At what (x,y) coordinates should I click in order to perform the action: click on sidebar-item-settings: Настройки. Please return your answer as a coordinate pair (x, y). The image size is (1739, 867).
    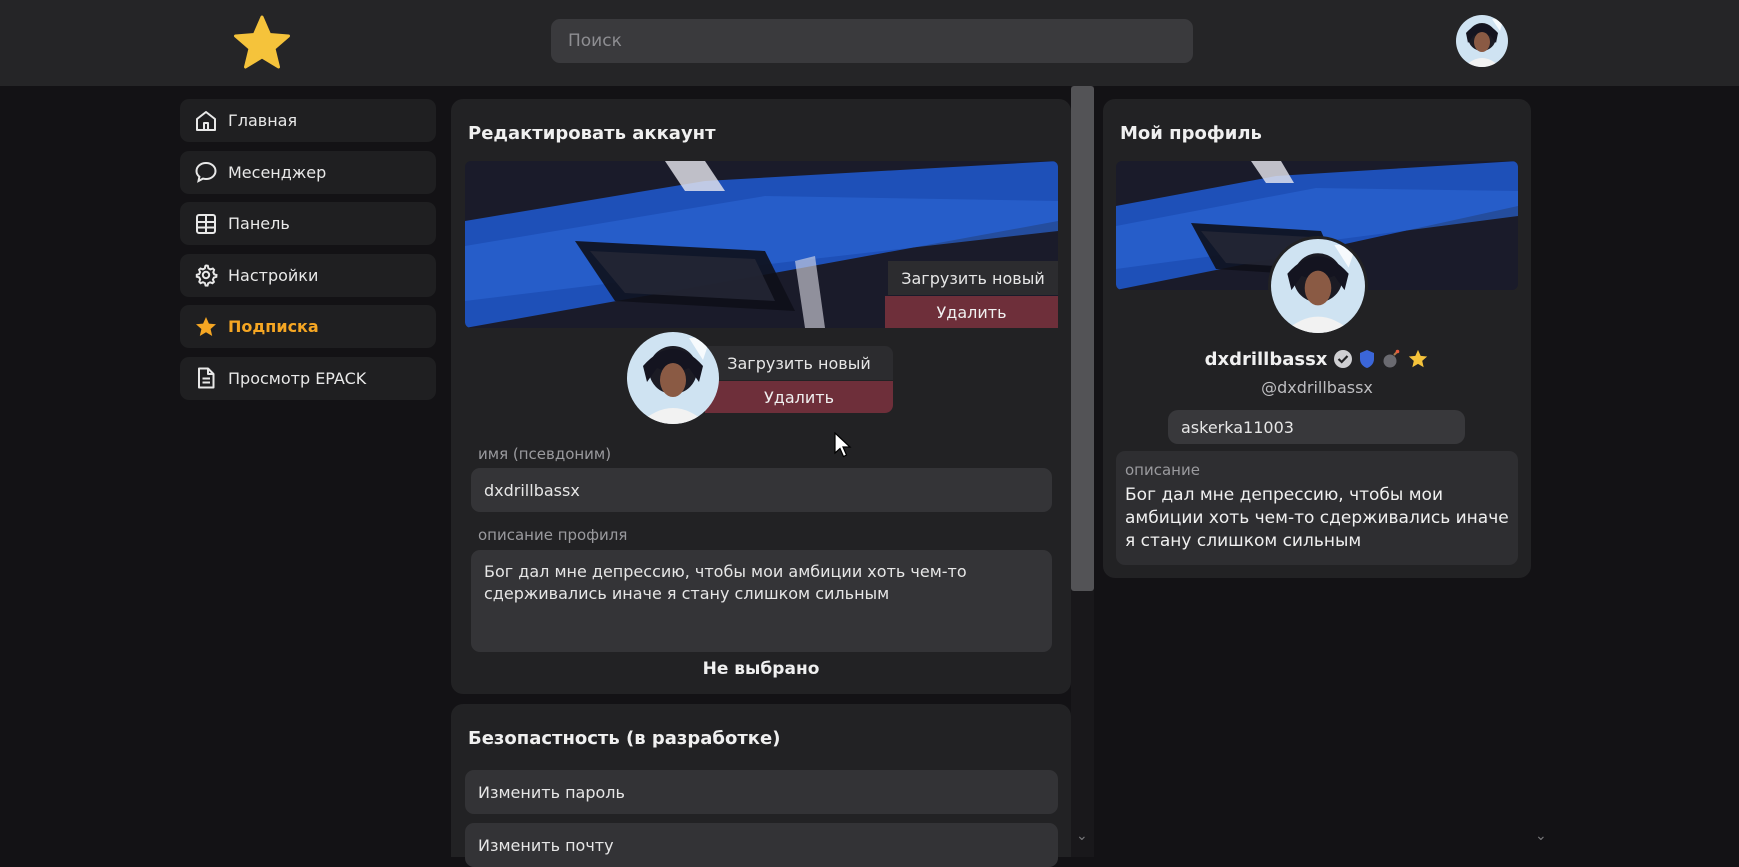
    Looking at the image, I should click on (308, 275).